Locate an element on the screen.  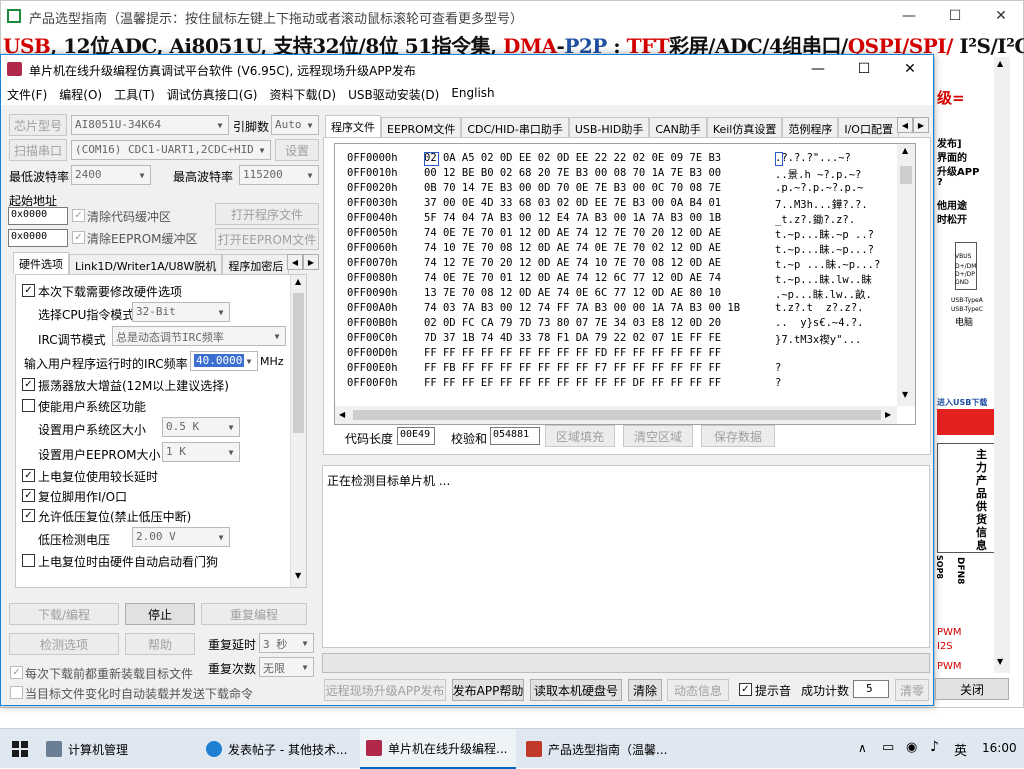
irc-mode-select: 总是动态调节IRC频率 ▼ is located at coordinates (199, 336).